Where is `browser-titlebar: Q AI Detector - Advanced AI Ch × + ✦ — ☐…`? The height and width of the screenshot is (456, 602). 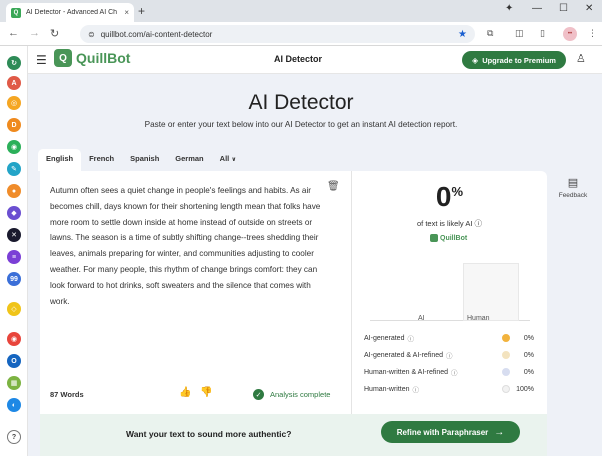
browser-titlebar: Q AI Detector - Advanced AI Ch × + ✦ — ☐… is located at coordinates (301, 11).